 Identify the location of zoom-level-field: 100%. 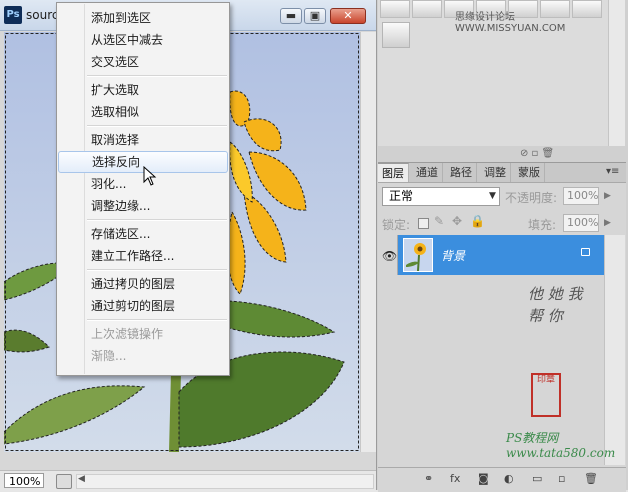
(24, 480).